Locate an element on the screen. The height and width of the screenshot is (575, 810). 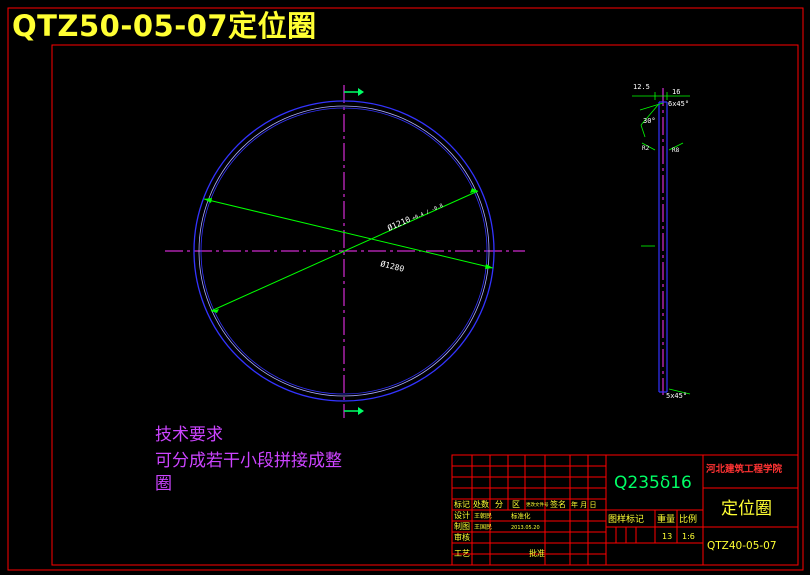
scale-value: 1:6 is located at coordinates (688, 536).